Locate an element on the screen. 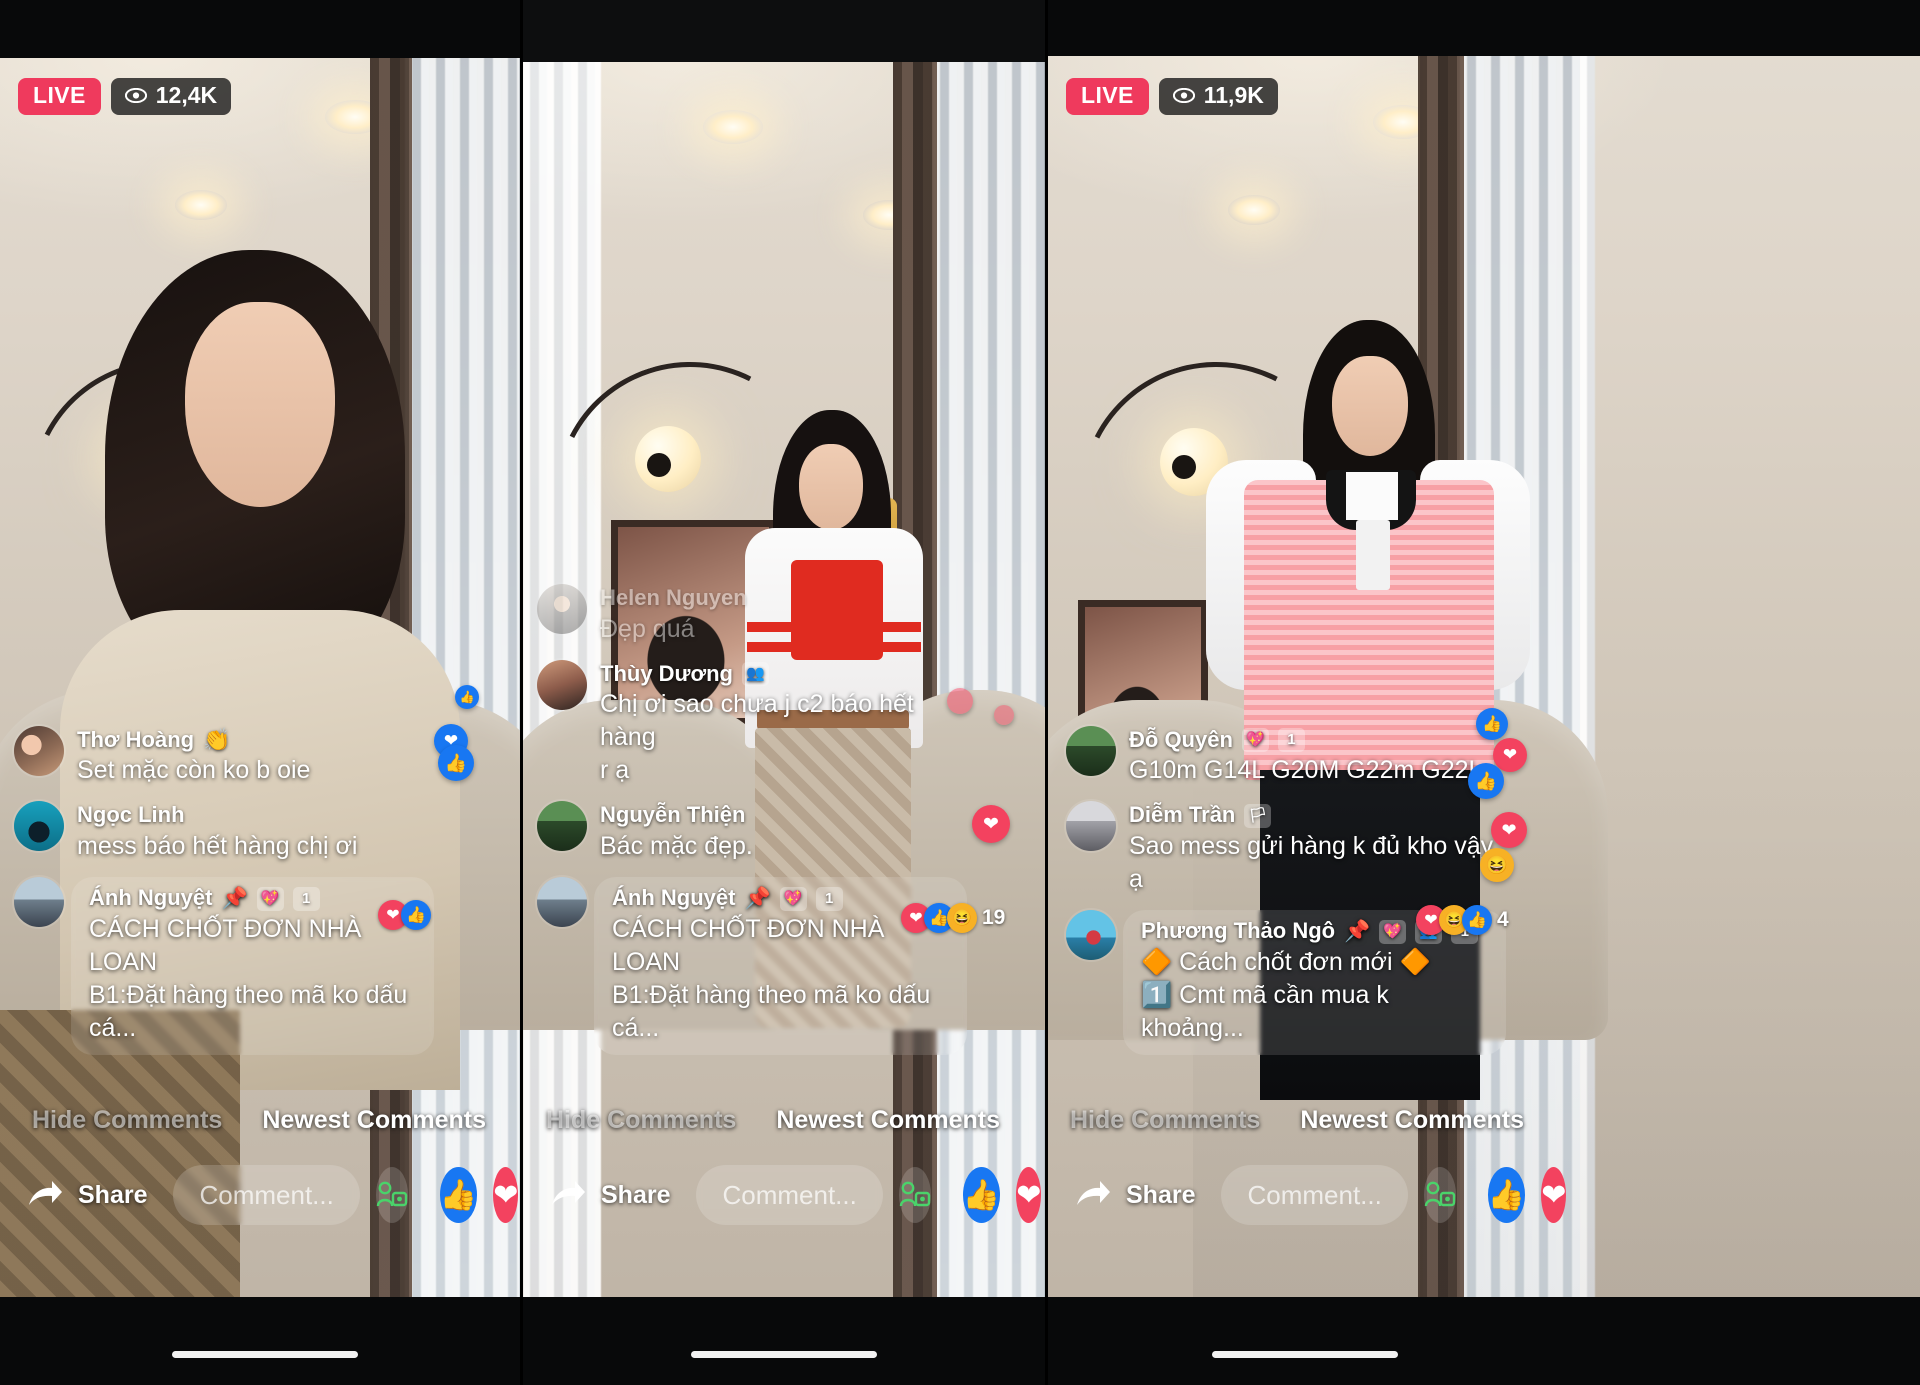 Image resolution: width=1920 pixels, height=1385 pixels. comment-author: Helen Nguyen is located at coordinates (673, 597).